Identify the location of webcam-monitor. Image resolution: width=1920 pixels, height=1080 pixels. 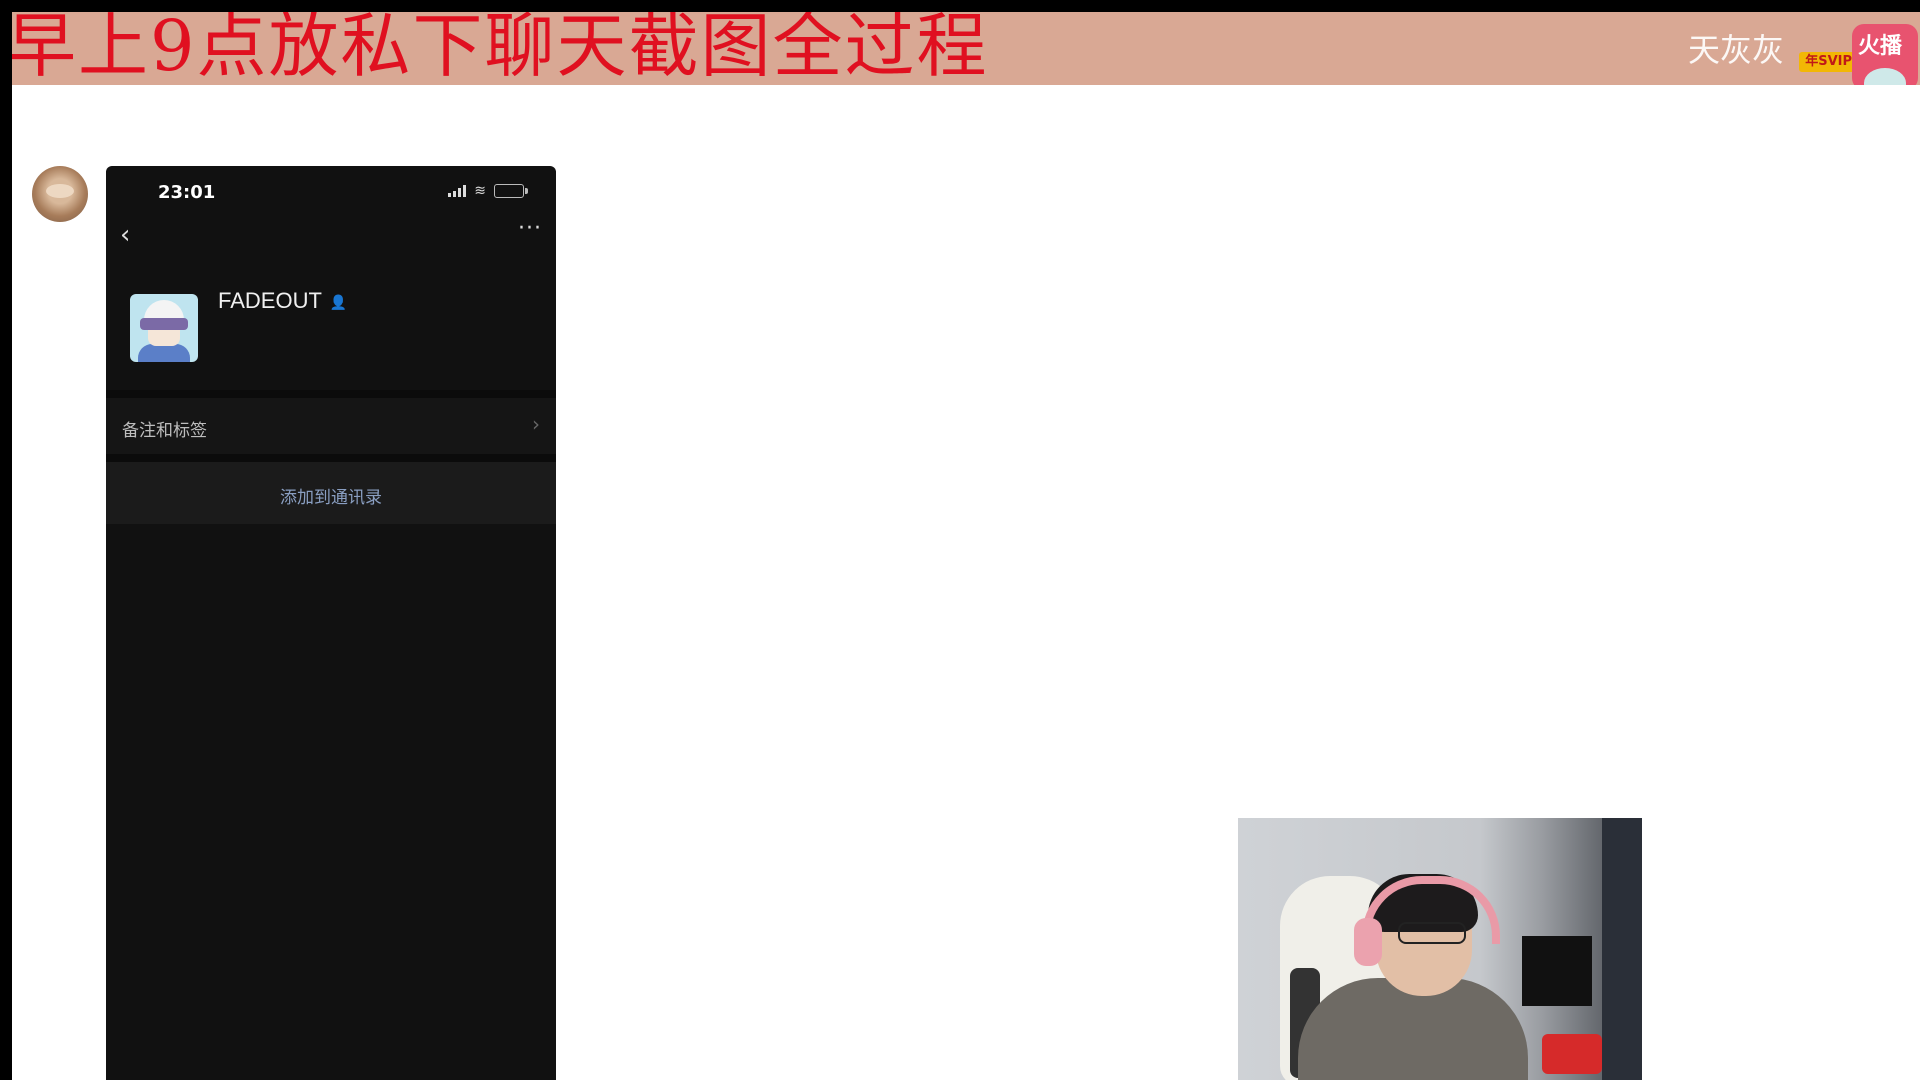
(1557, 971).